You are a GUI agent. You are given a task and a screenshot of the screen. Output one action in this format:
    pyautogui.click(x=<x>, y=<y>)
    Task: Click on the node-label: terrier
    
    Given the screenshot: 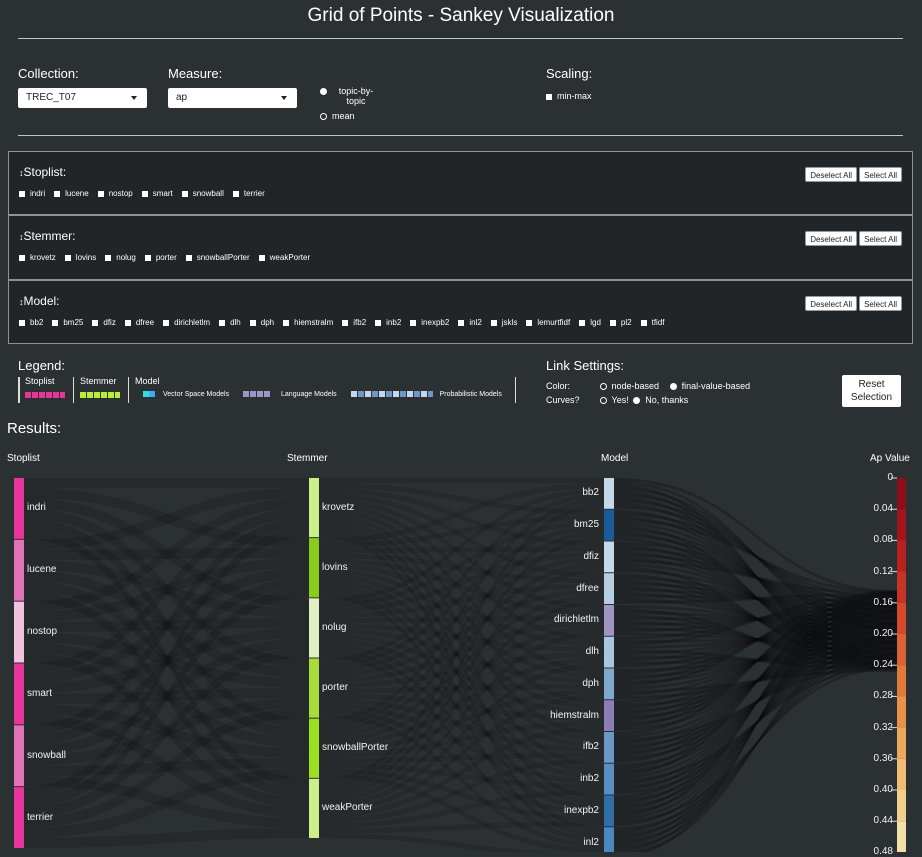 What is the action you would take?
    pyautogui.click(x=40, y=817)
    